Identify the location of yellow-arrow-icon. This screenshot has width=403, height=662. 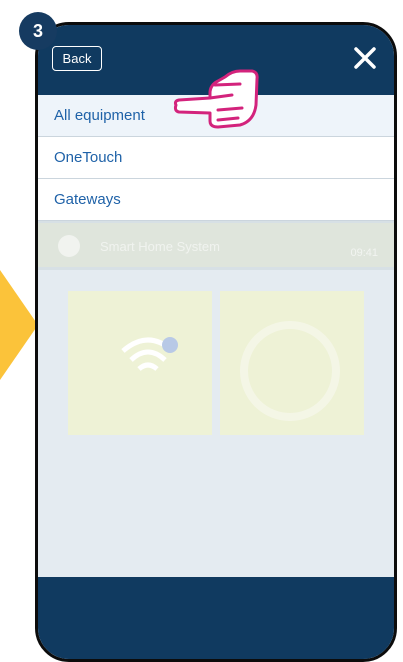
(19, 325).